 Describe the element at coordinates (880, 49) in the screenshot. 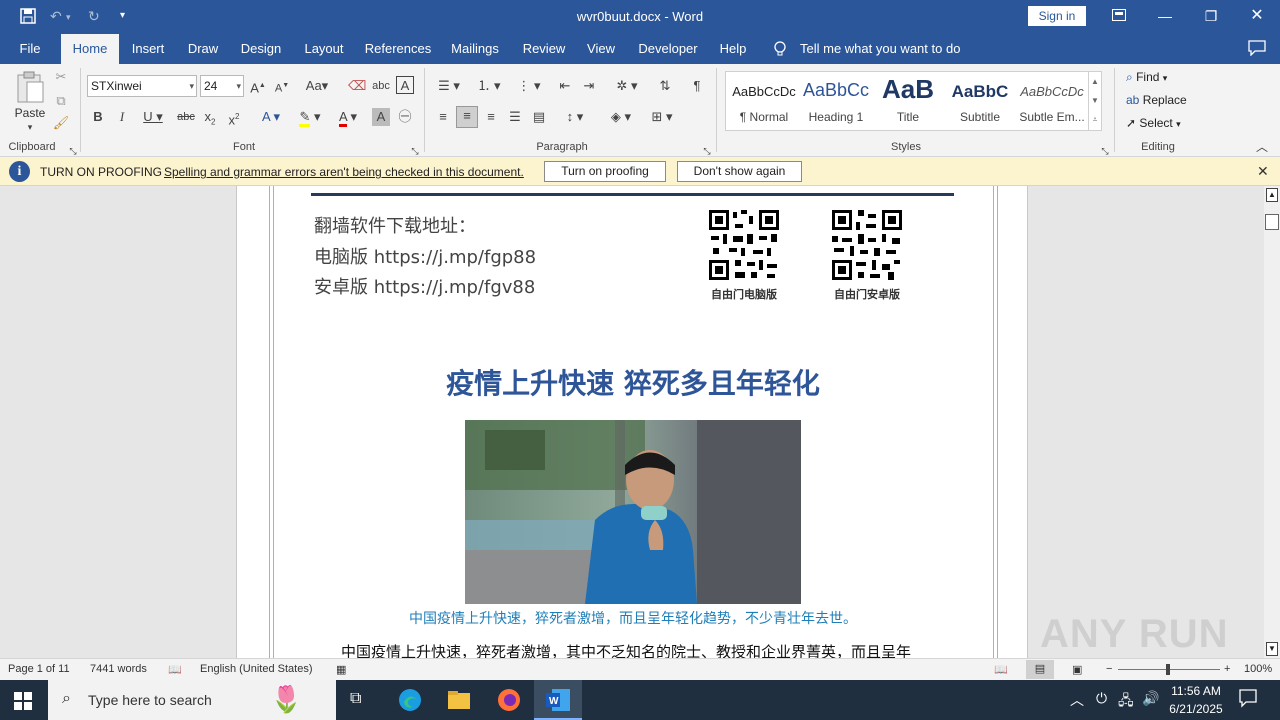

I see `tell-me-search: Tell me what you want to do` at that location.